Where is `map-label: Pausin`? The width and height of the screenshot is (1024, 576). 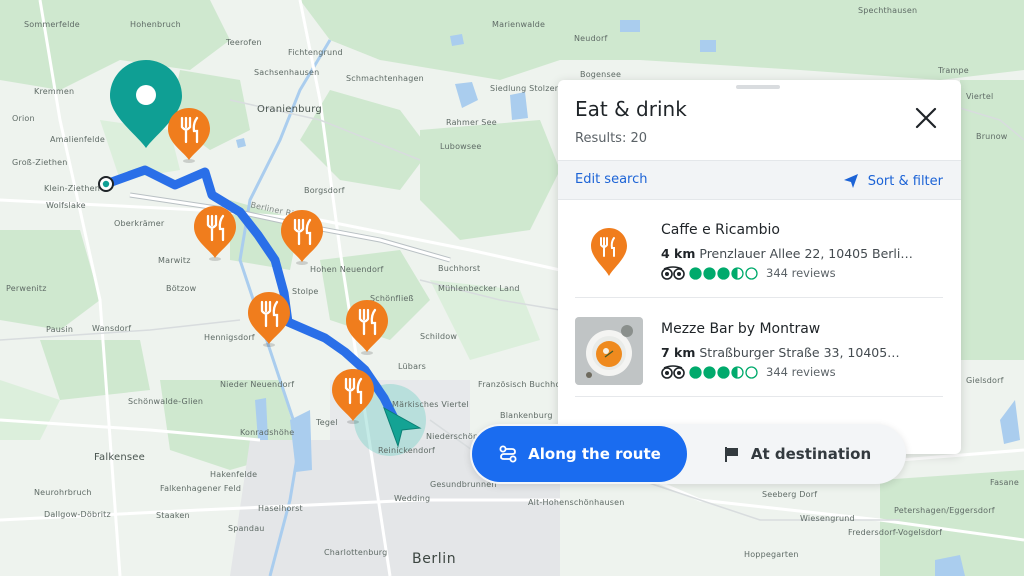 map-label: Pausin is located at coordinates (60, 329).